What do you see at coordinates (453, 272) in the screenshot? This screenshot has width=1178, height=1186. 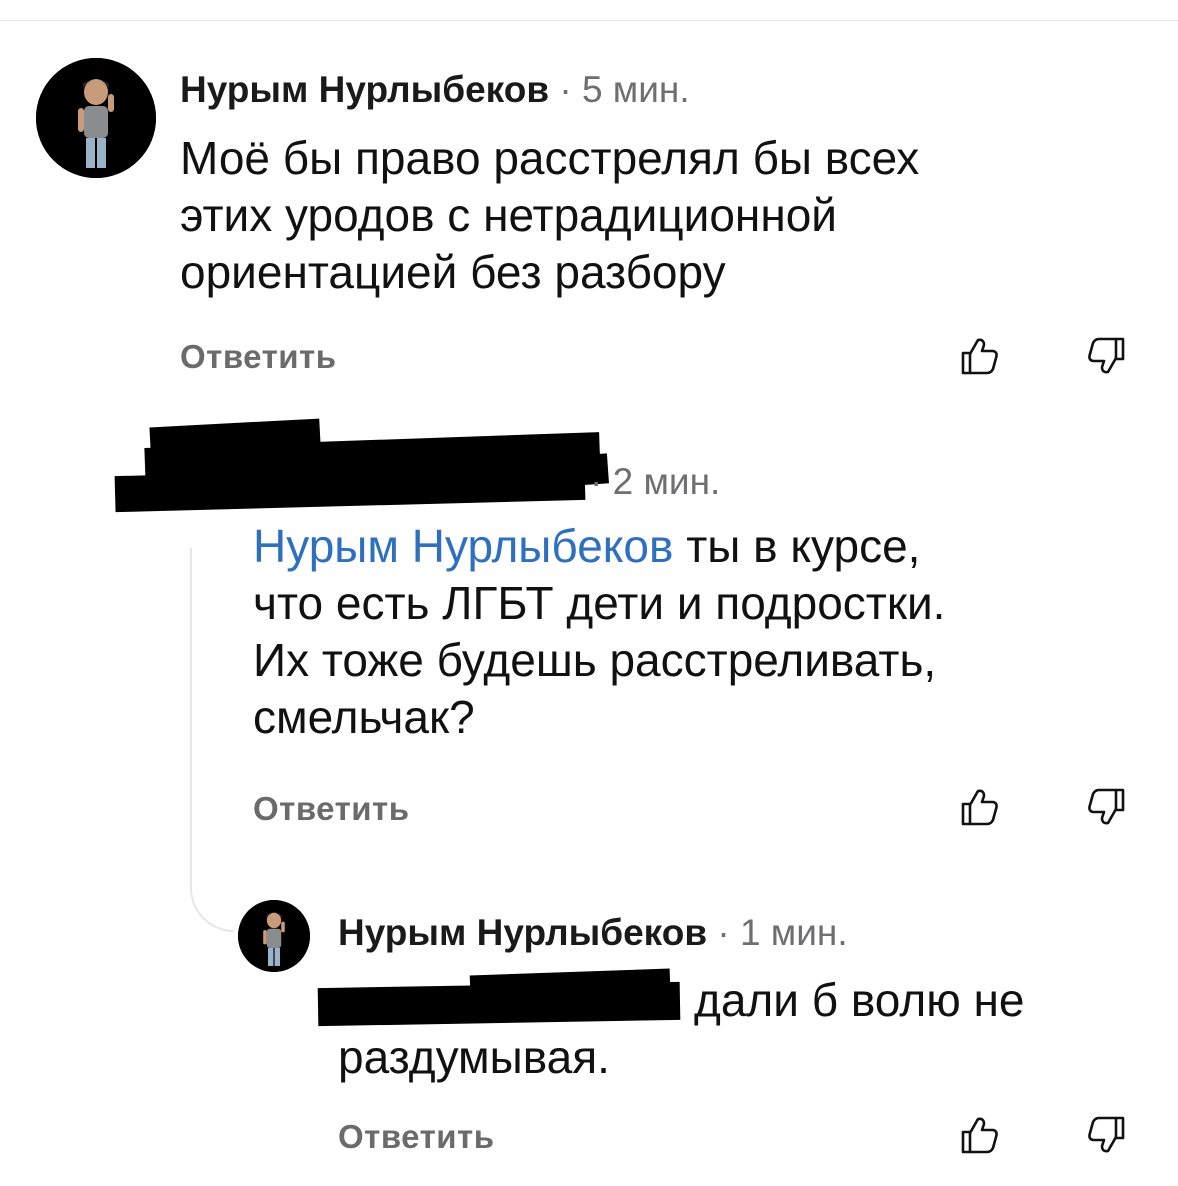 I see `comment-line: ориентацией без разбору` at bounding box center [453, 272].